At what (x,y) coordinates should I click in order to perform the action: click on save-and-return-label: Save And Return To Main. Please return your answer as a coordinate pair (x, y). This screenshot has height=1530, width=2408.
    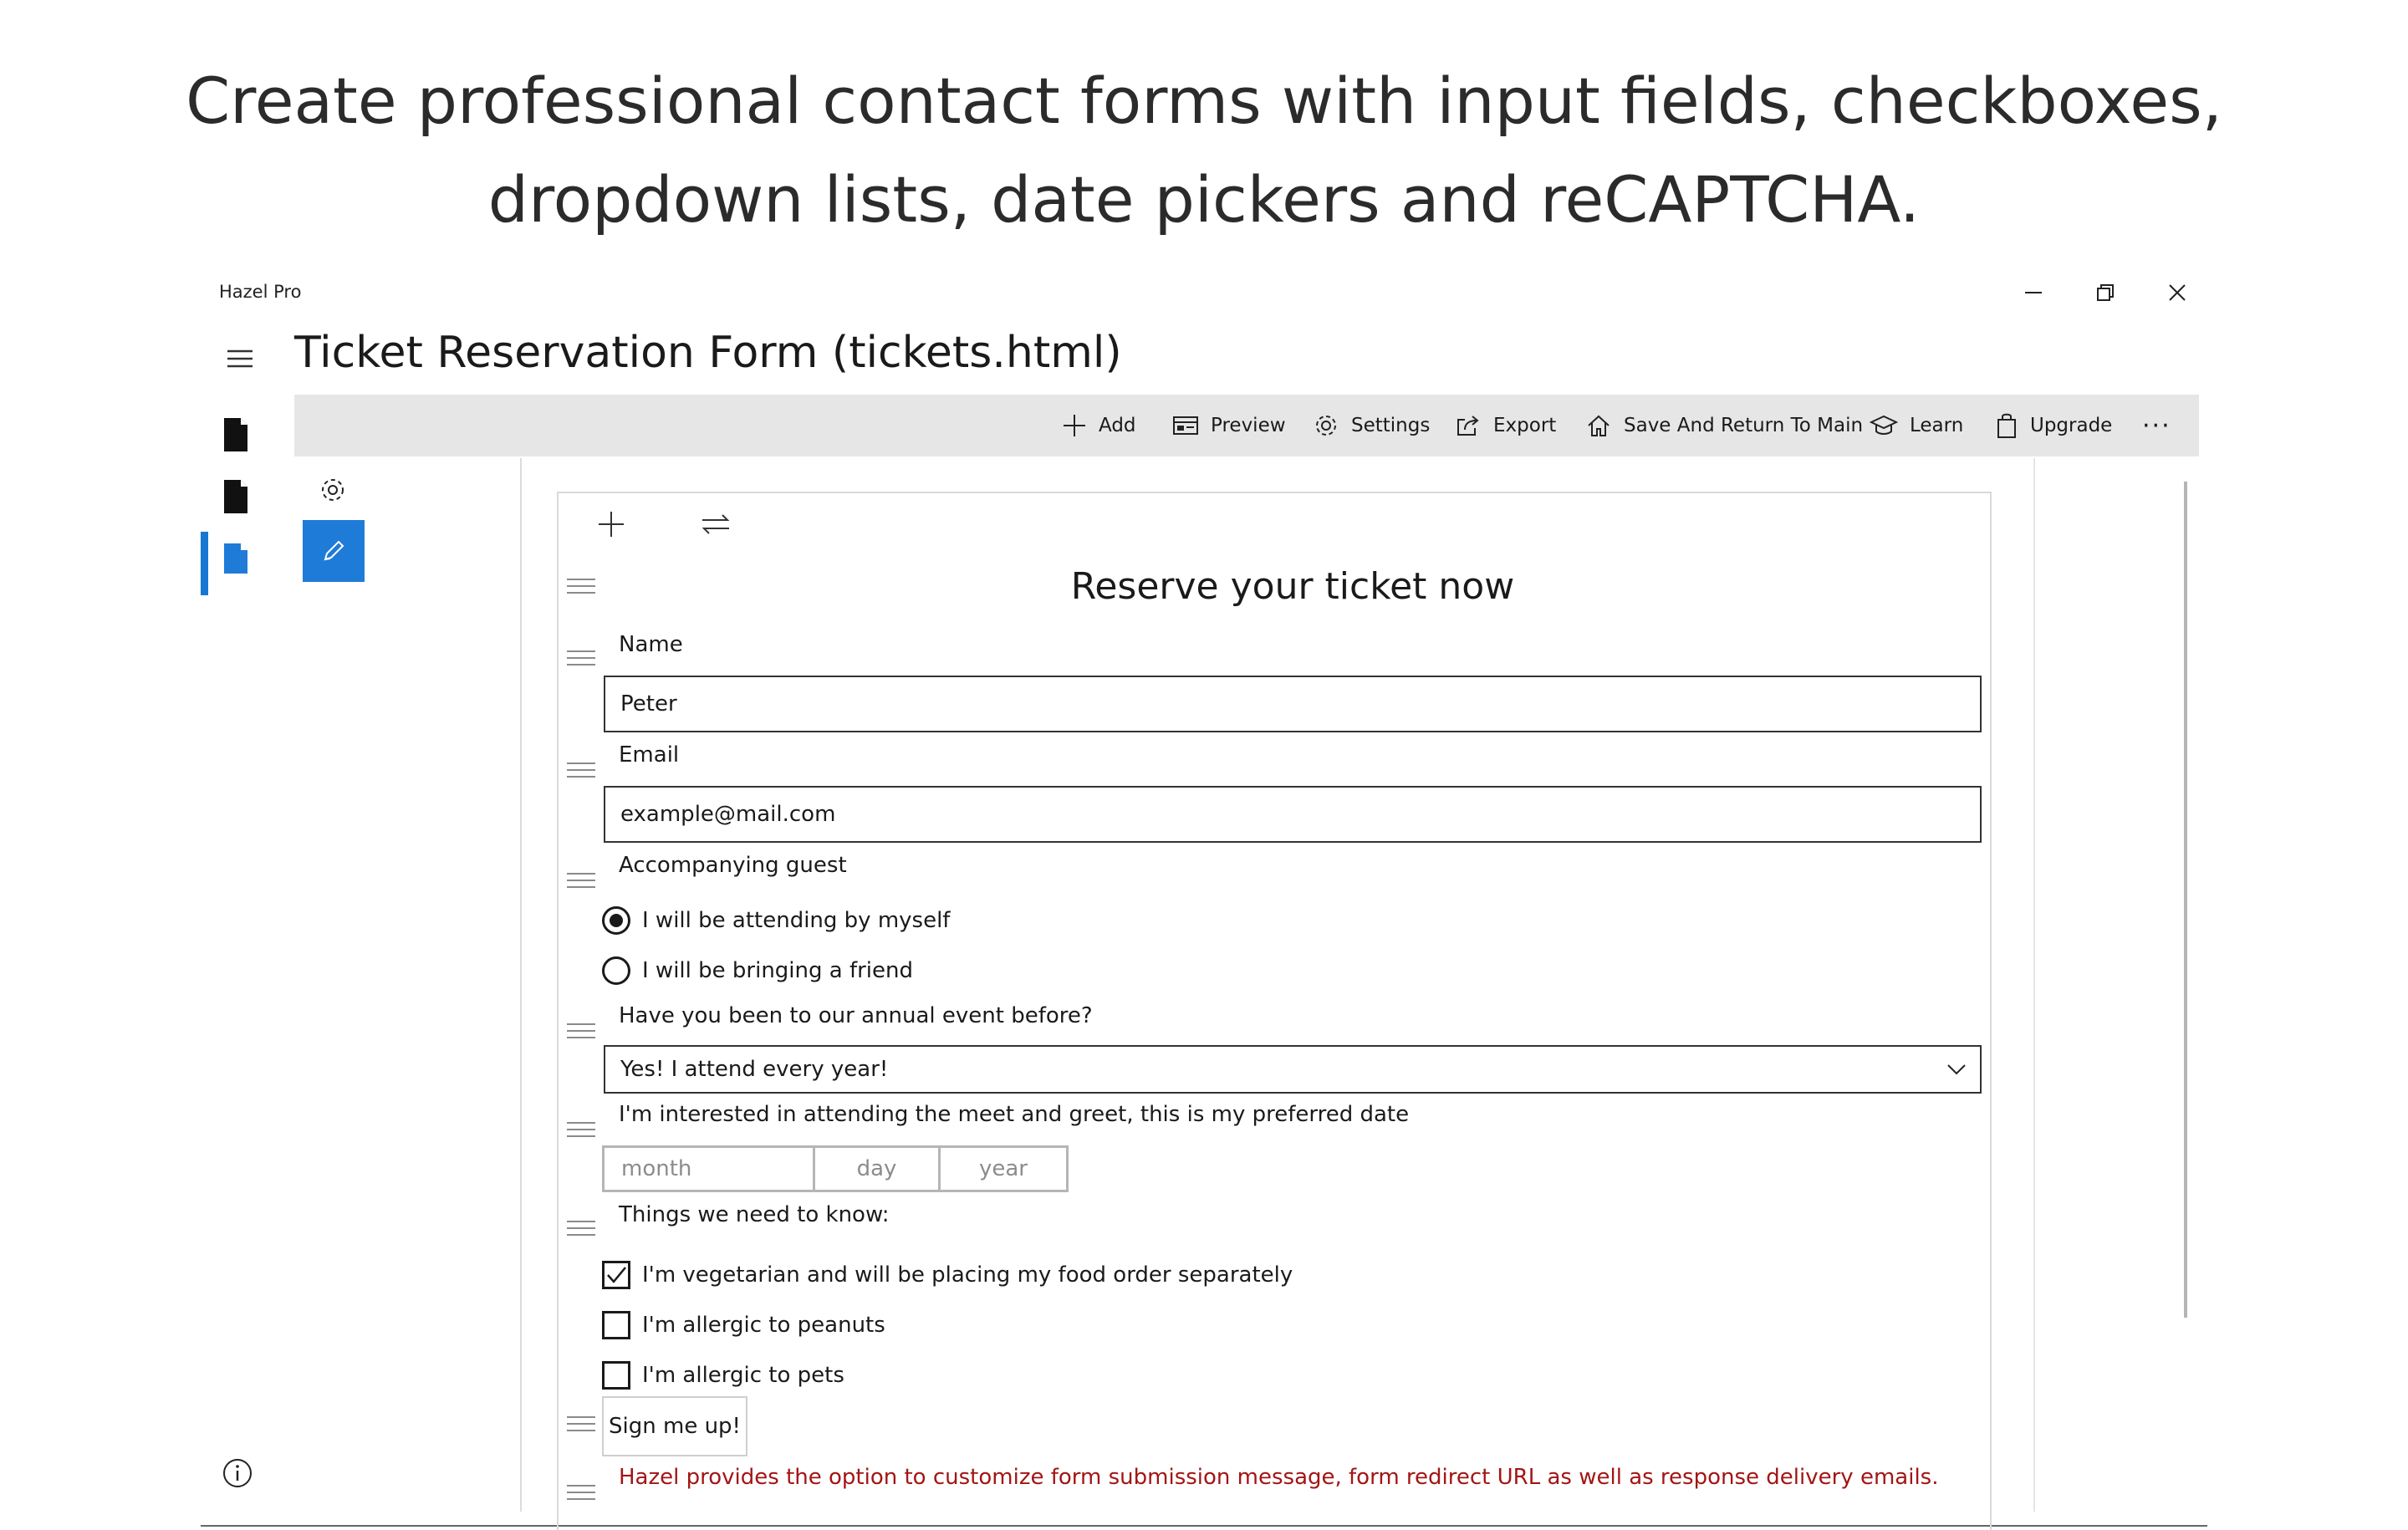
    Looking at the image, I should click on (1744, 425).